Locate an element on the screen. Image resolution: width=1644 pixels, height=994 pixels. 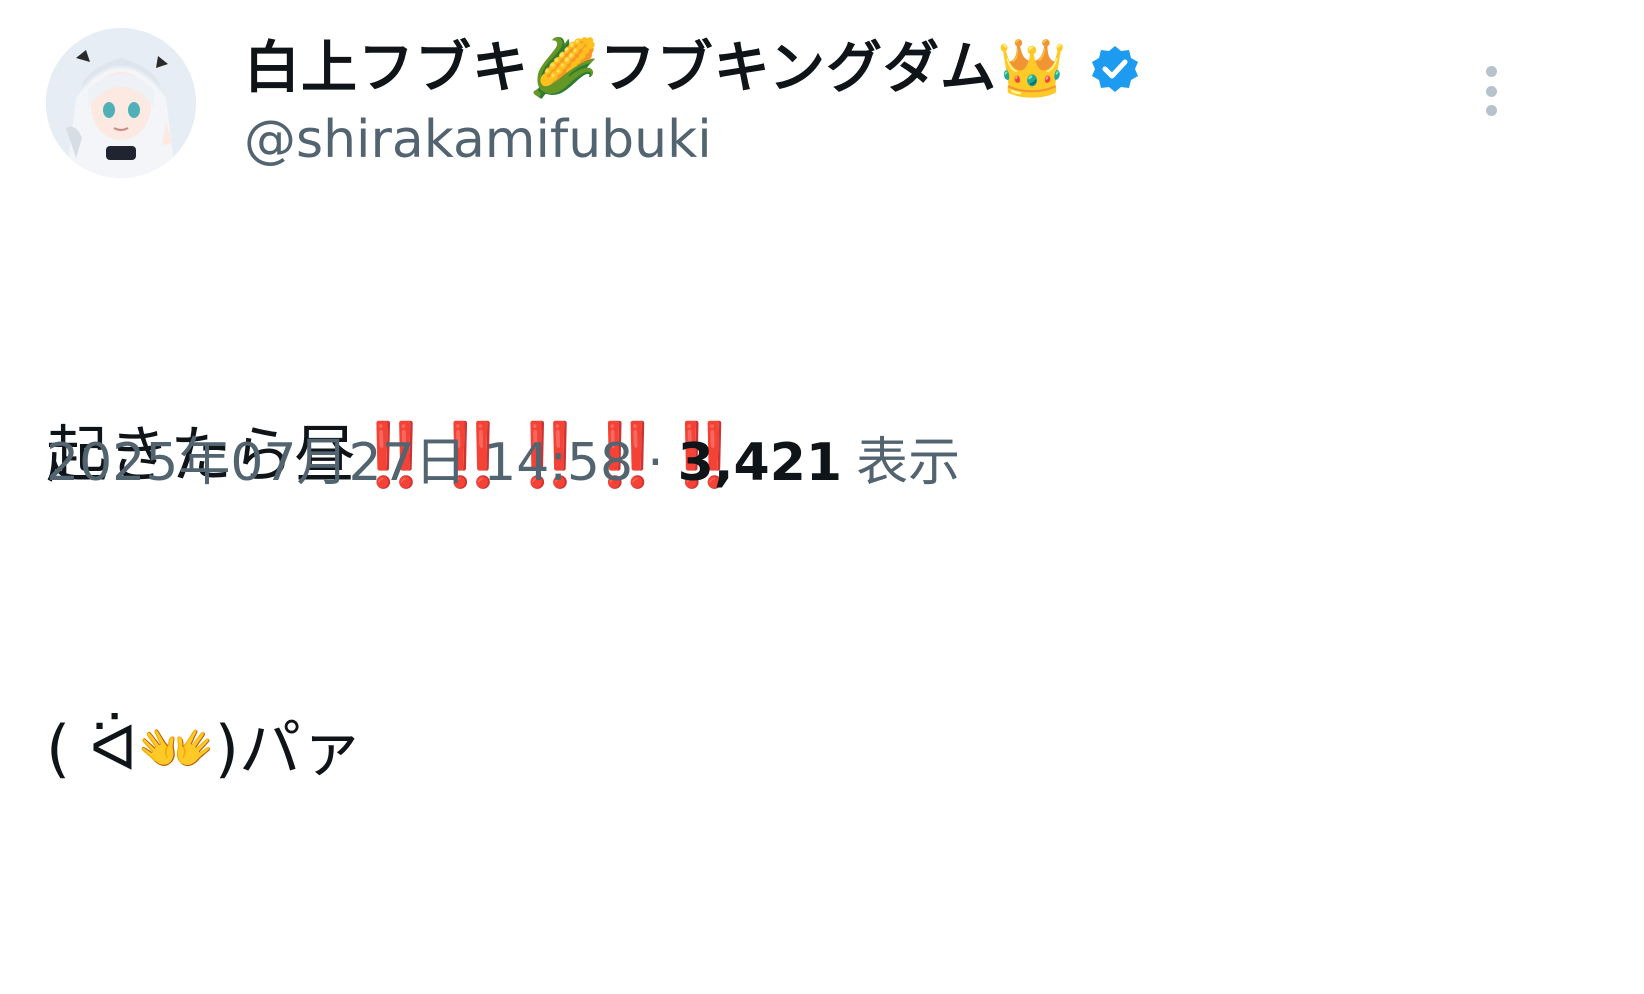
tweet-timestamp: 2025年07月27日 14:58 is located at coordinates (339, 463).